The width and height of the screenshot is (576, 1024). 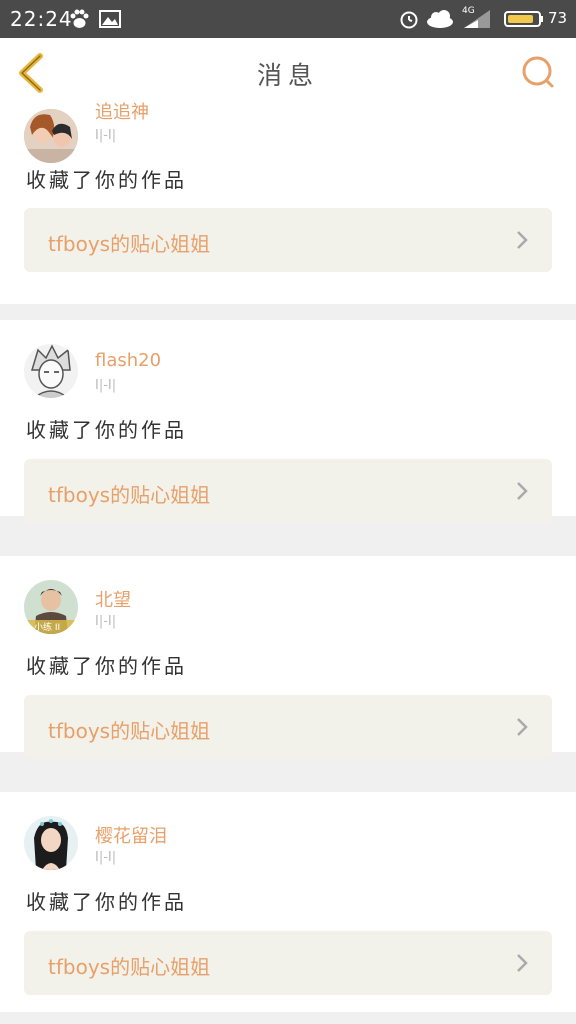 What do you see at coordinates (288, 19) in the screenshot?
I see `status-bar: 22:24 4G 73` at bounding box center [288, 19].